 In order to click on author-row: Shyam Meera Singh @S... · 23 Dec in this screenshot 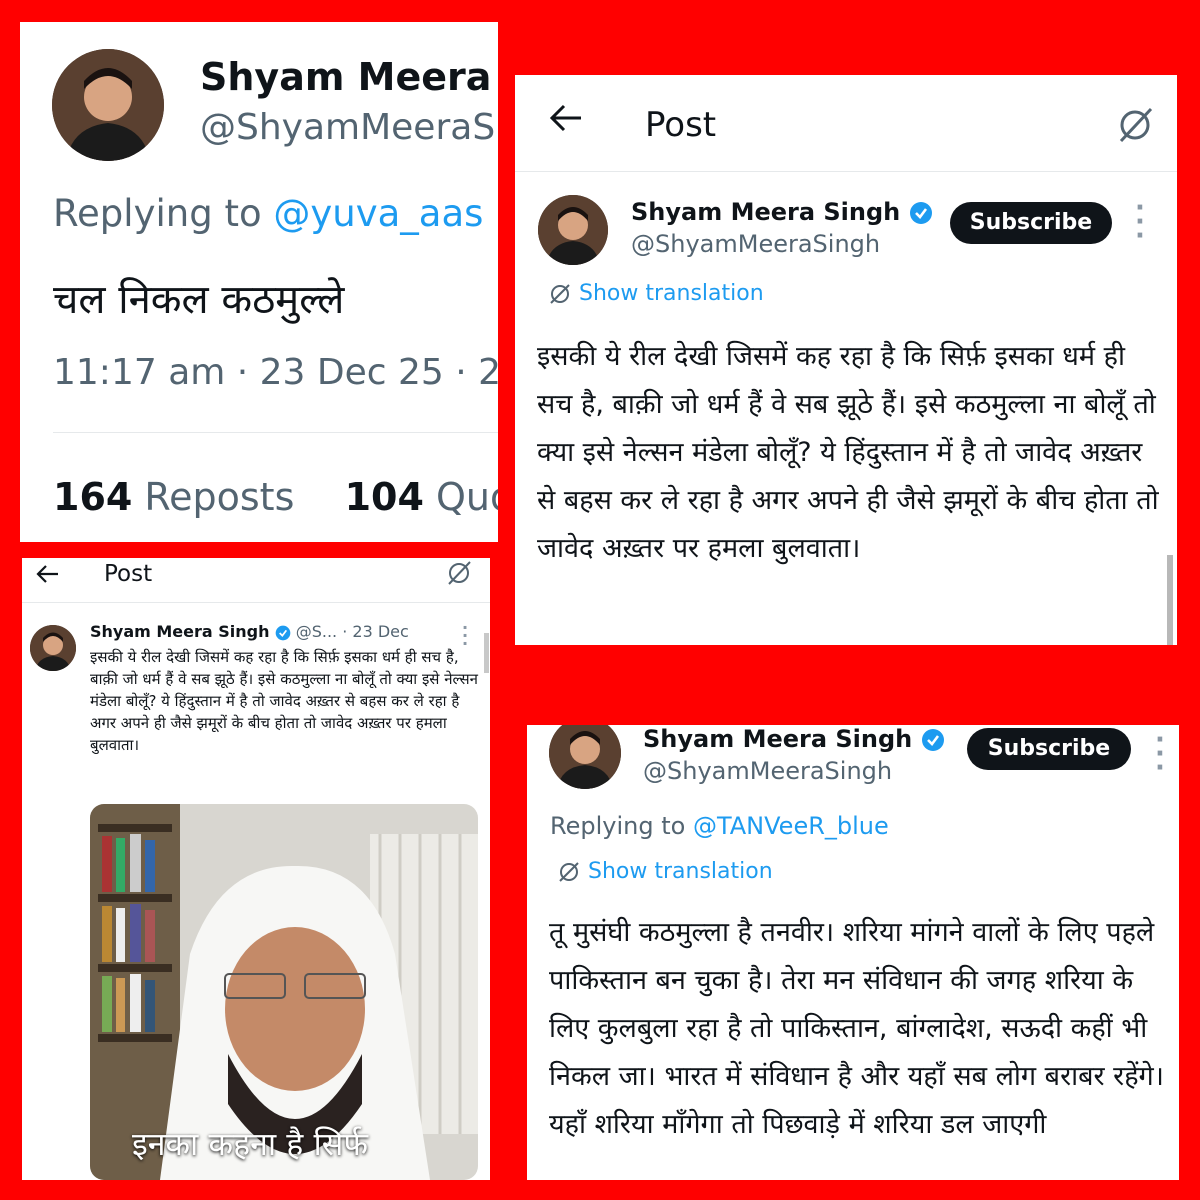, I will do `click(249, 631)`.